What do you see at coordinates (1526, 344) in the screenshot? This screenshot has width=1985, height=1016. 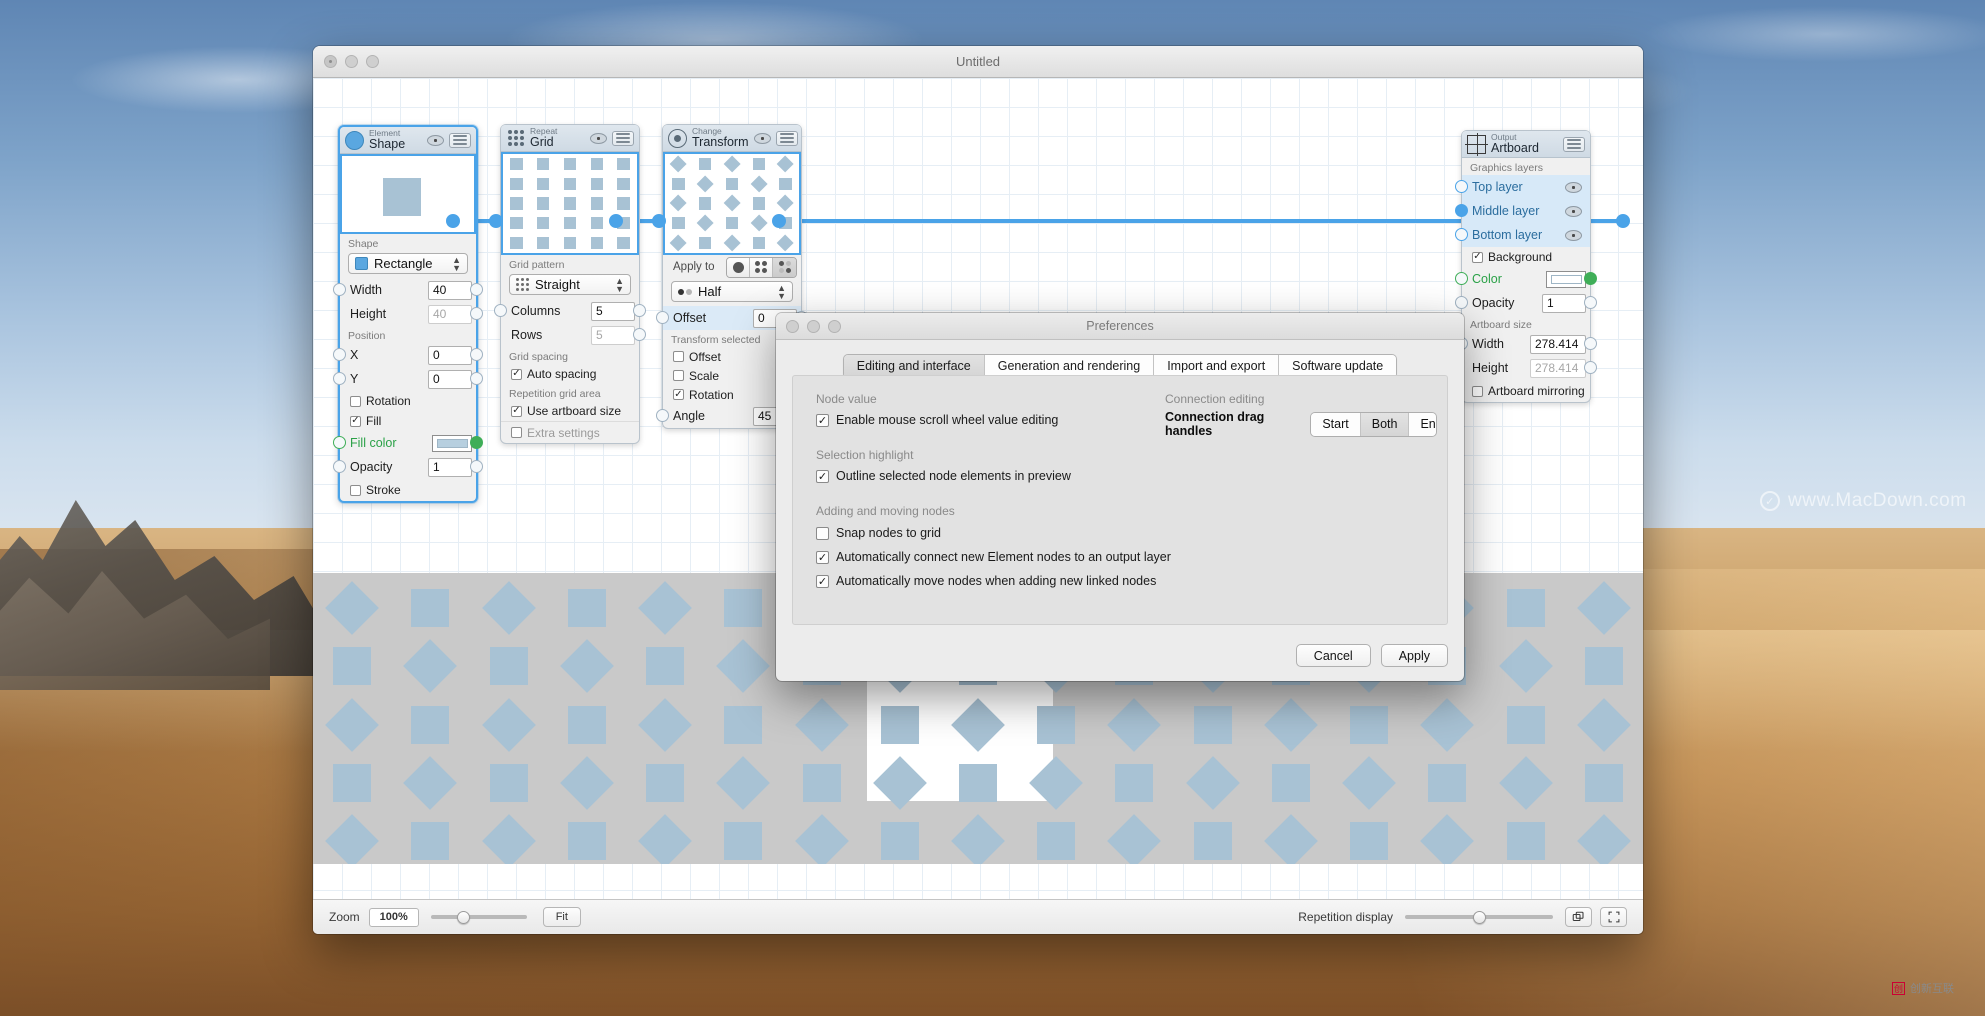 I see `row-artboard-width: Width 278.414` at bounding box center [1526, 344].